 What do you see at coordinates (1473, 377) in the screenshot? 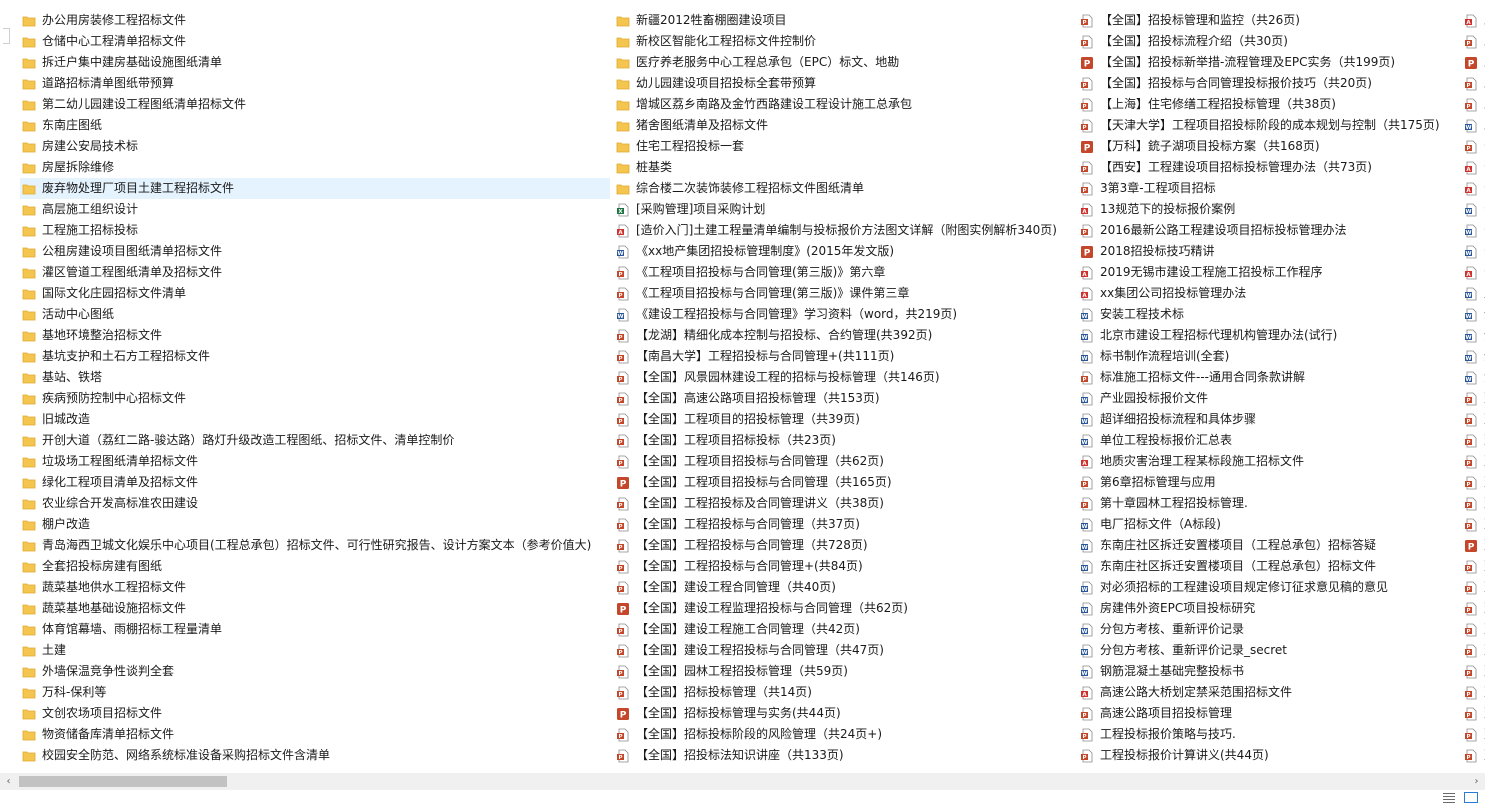
I see `file-item: W浅` at bounding box center [1473, 377].